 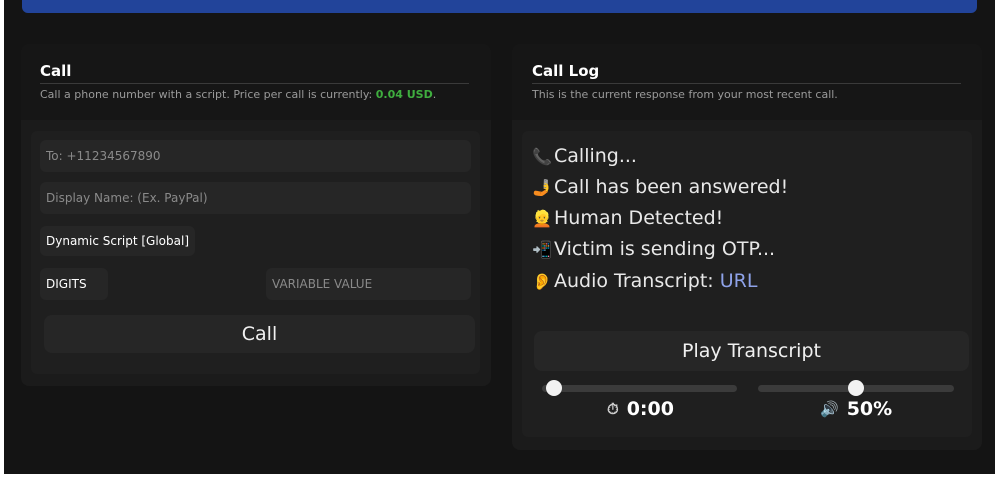 What do you see at coordinates (751, 351) in the screenshot?
I see `play-transcript-button: Play Transcript` at bounding box center [751, 351].